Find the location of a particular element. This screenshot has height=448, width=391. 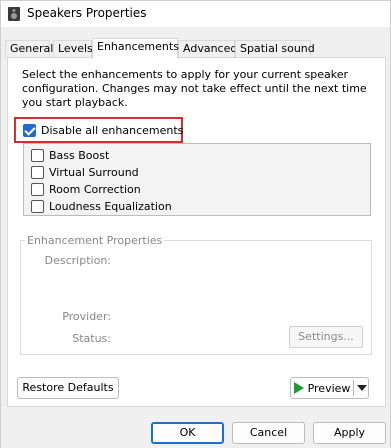

preview-split-button: Preview is located at coordinates (329, 388).